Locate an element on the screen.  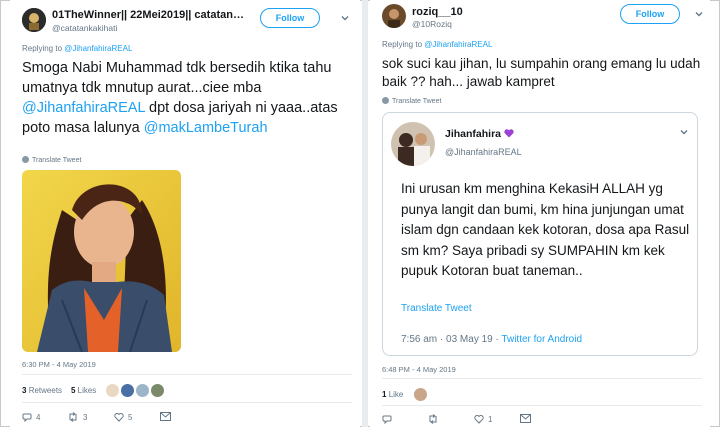
quoted-source-link: Twitter for Android is located at coordinates (541, 339).